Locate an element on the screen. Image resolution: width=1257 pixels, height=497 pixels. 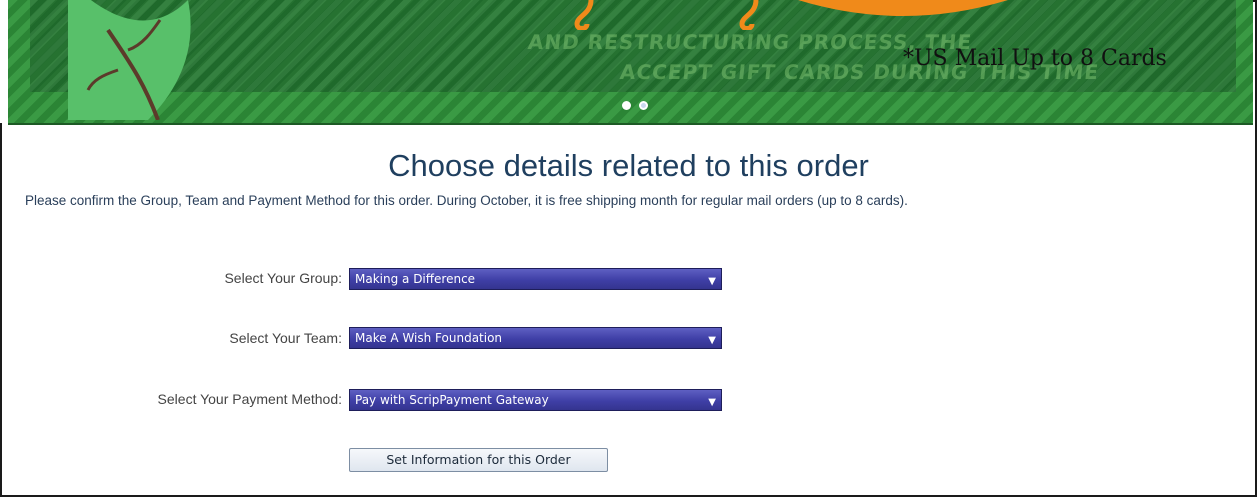
banner-mail-text: *US Mail Up to 8 Cards is located at coordinates (1035, 58).